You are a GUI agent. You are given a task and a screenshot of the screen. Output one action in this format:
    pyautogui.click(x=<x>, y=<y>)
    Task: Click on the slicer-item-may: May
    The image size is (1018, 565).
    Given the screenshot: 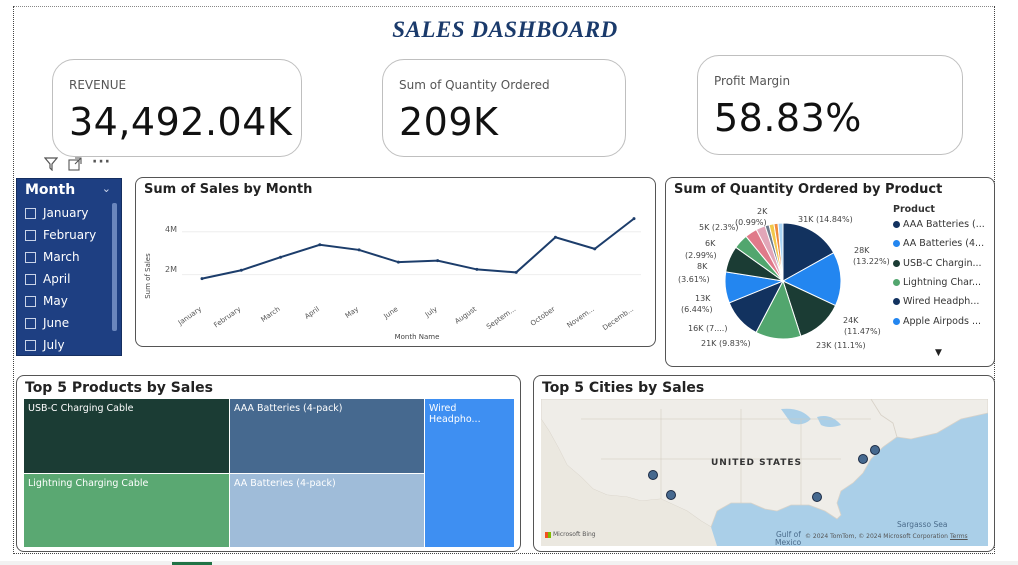 What is the action you would take?
    pyautogui.click(x=68, y=301)
    